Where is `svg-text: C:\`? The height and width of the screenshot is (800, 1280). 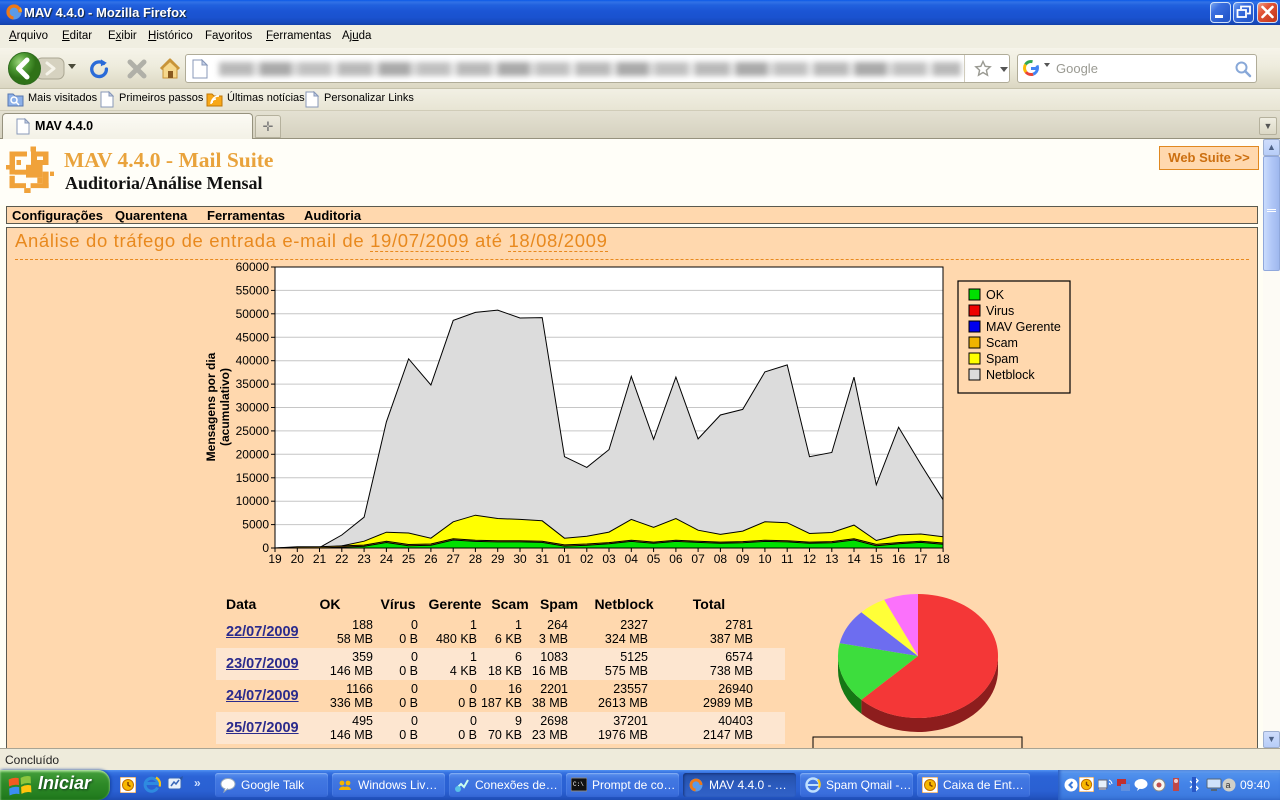 svg-text: C:\ is located at coordinates (578, 784).